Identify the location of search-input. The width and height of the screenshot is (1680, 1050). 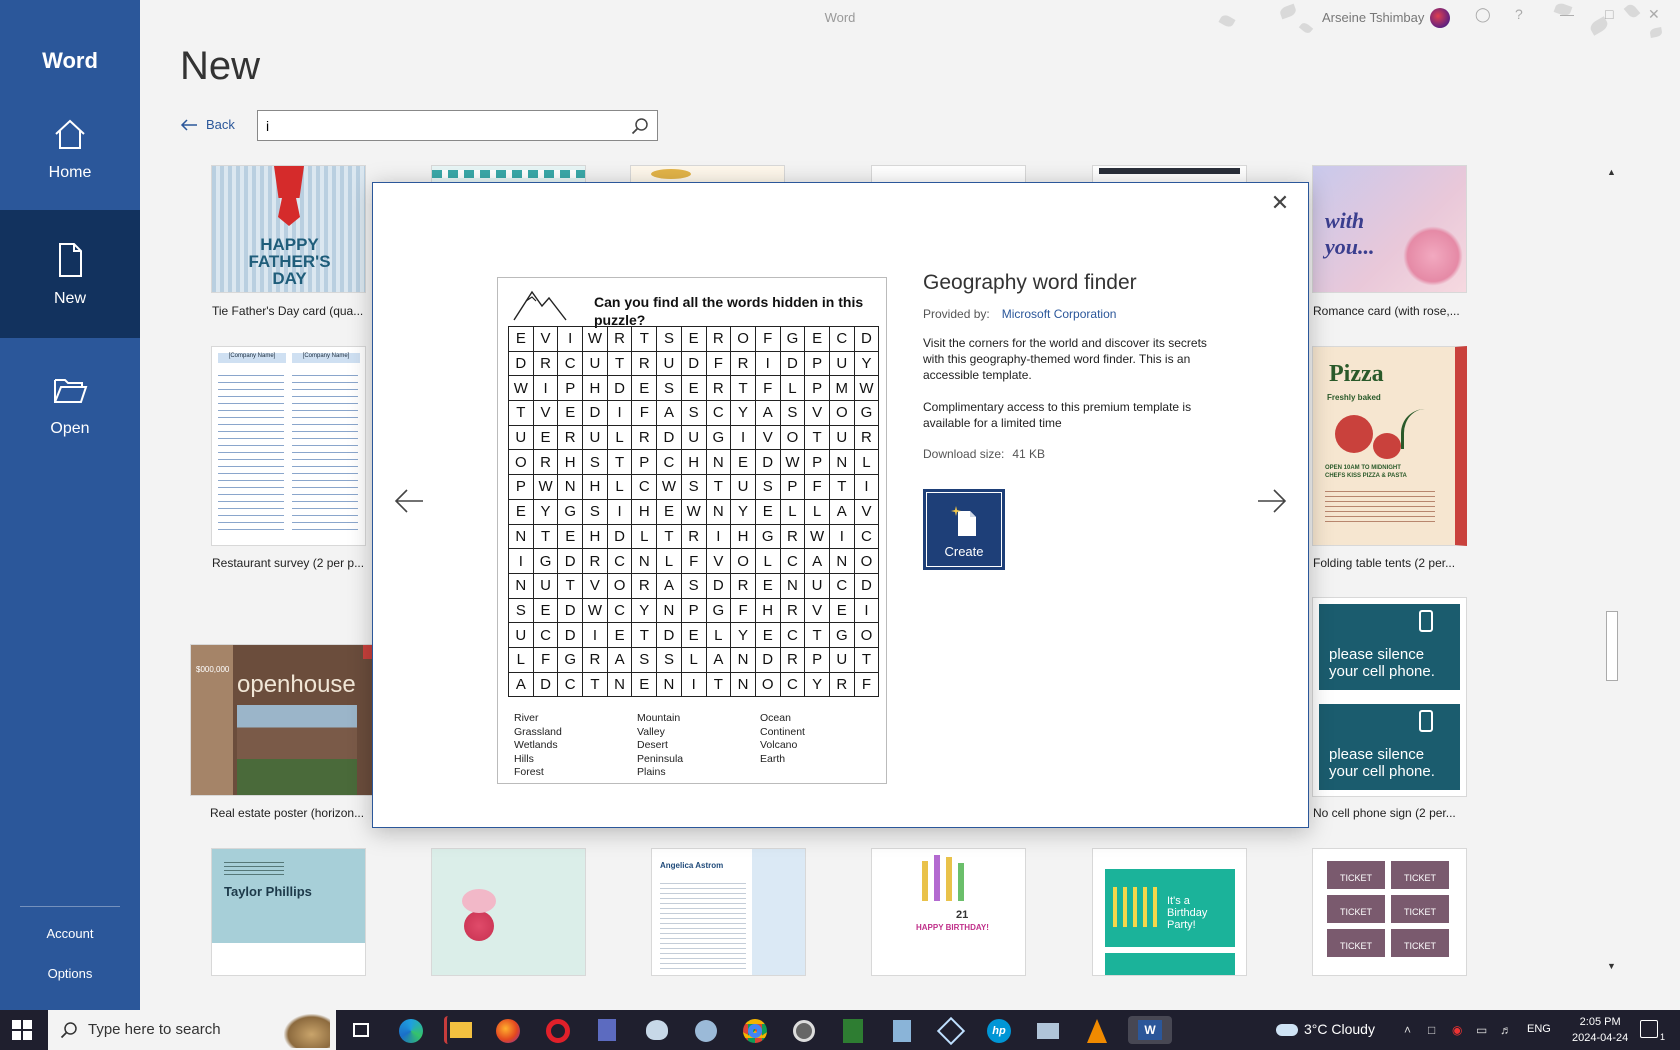
(438, 125).